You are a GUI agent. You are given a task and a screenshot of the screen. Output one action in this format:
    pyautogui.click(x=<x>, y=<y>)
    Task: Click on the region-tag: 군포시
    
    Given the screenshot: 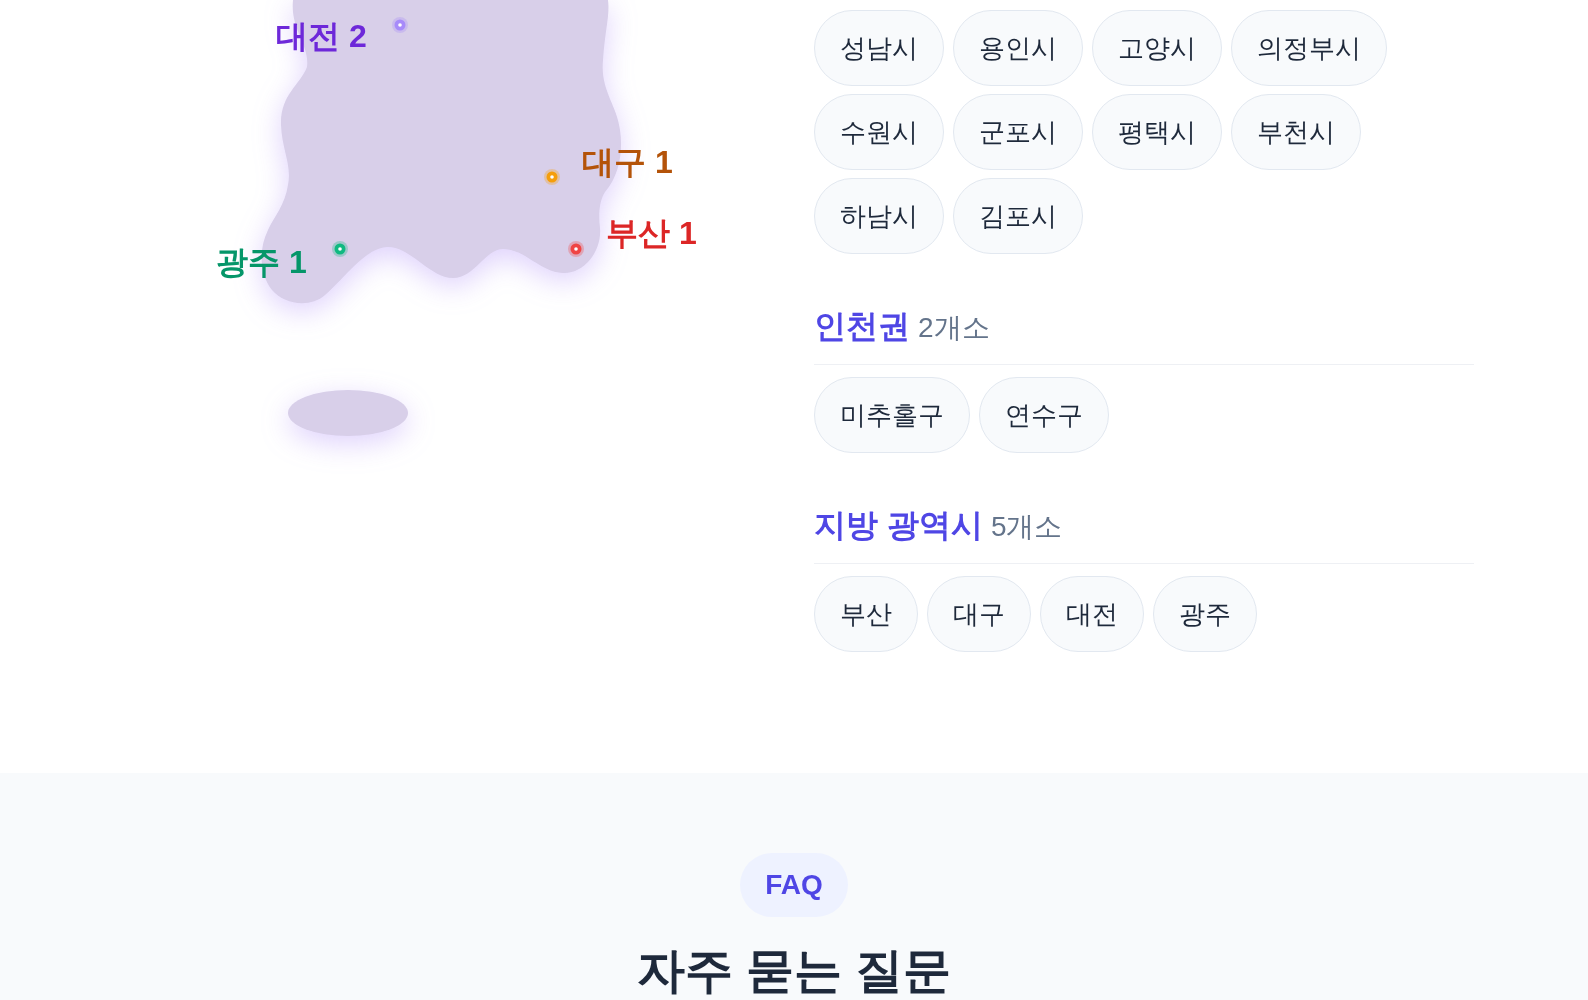 What is the action you would take?
    pyautogui.click(x=1018, y=132)
    